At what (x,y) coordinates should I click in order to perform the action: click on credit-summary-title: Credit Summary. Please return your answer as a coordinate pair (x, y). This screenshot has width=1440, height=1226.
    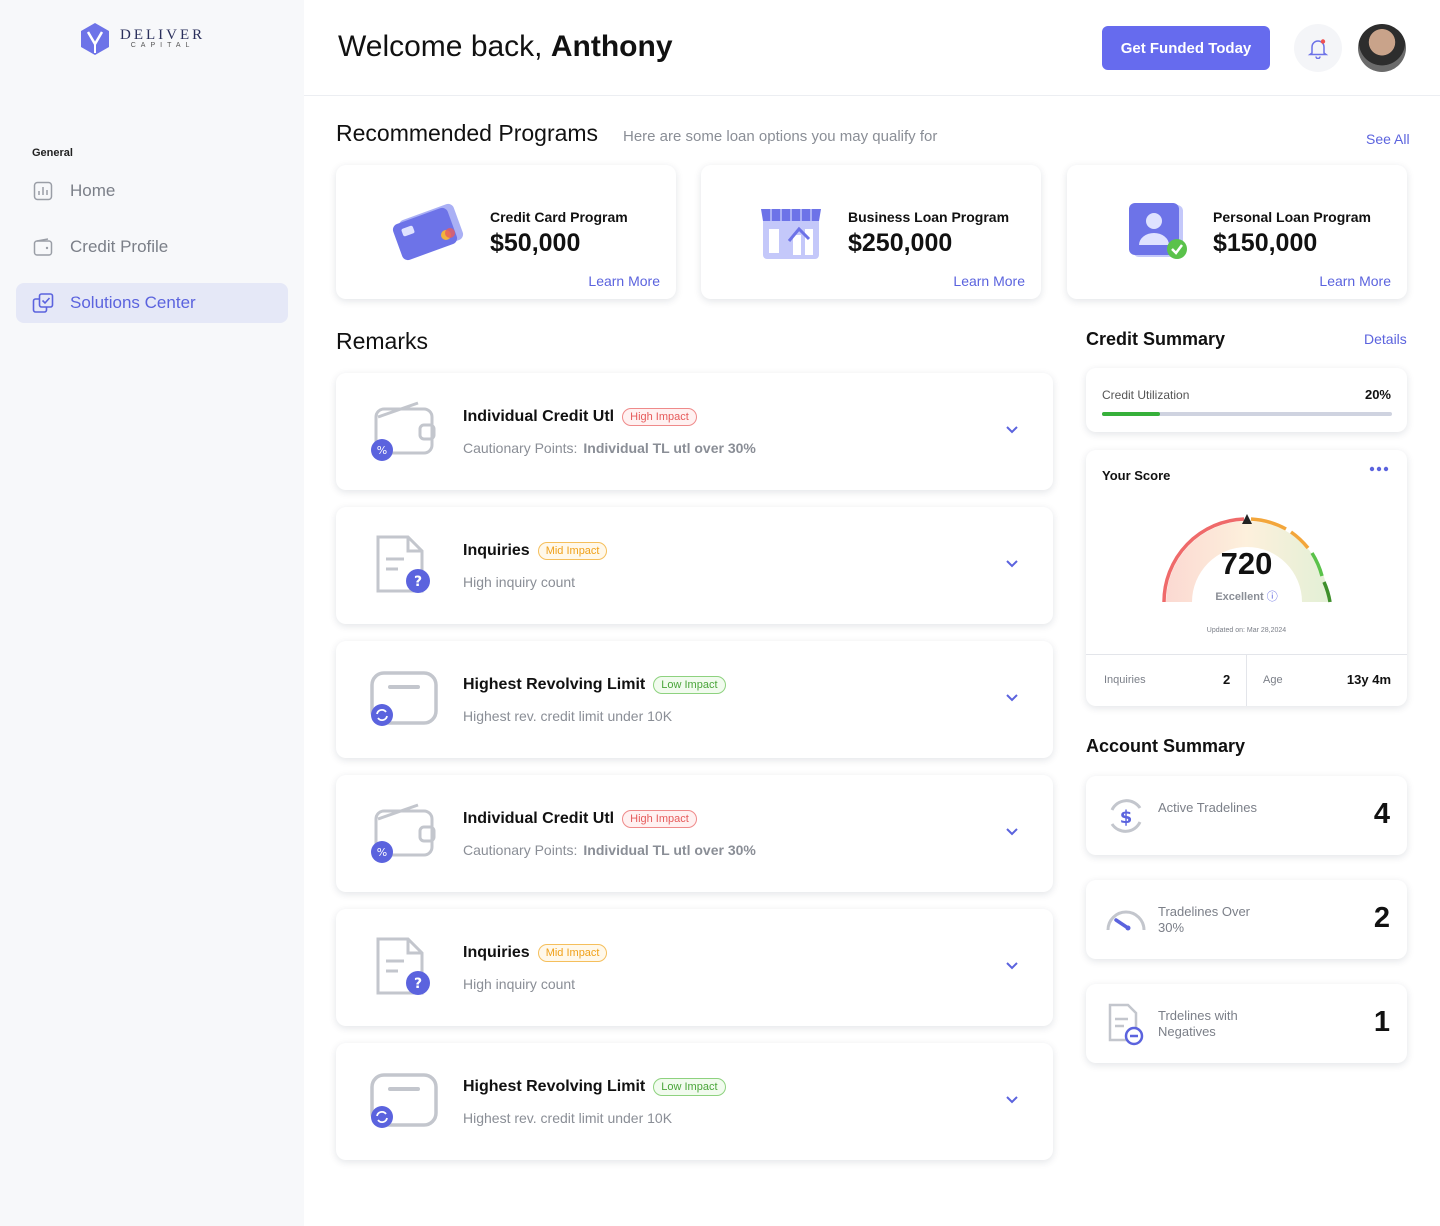
    Looking at the image, I should click on (1156, 339).